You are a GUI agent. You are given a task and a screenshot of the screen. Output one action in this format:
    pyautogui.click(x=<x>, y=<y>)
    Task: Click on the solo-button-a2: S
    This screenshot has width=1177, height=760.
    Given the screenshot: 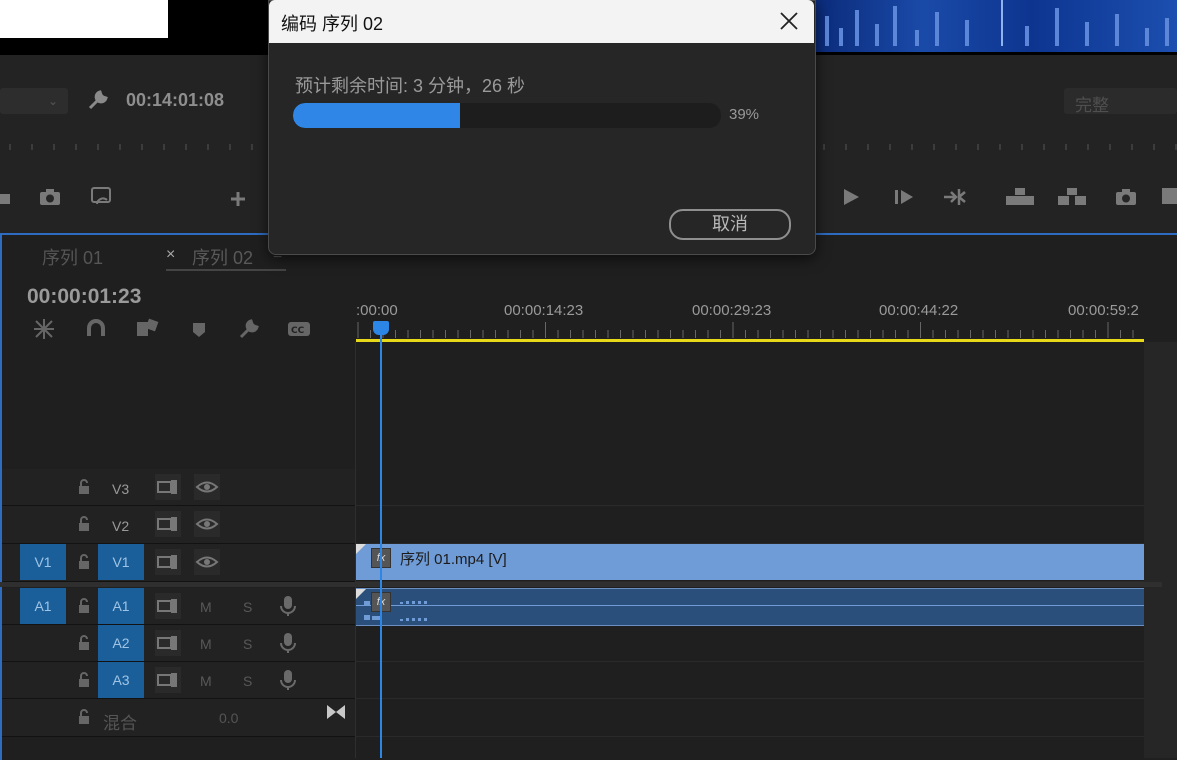 What is the action you would take?
    pyautogui.click(x=247, y=644)
    